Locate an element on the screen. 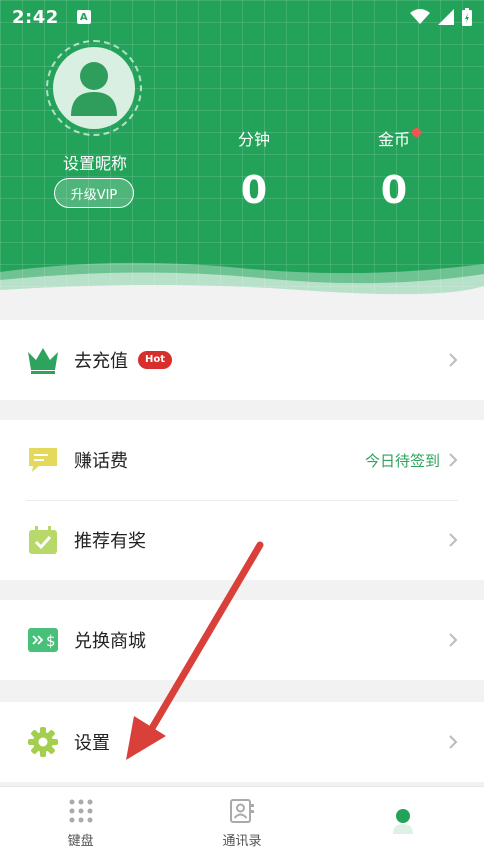  settings-card: 设置 is located at coordinates (242, 742).